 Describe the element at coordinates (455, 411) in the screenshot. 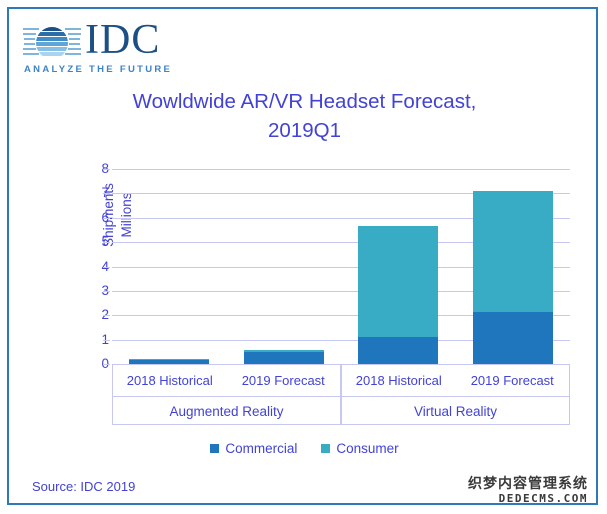

I see `x-axis-group-label: Virtual Reality` at that location.